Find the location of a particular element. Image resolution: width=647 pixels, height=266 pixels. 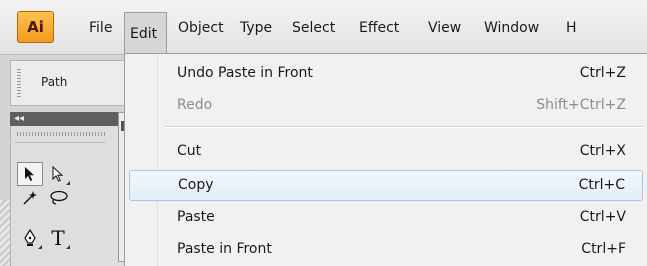

selection-arrow-icon is located at coordinates (29, 174).